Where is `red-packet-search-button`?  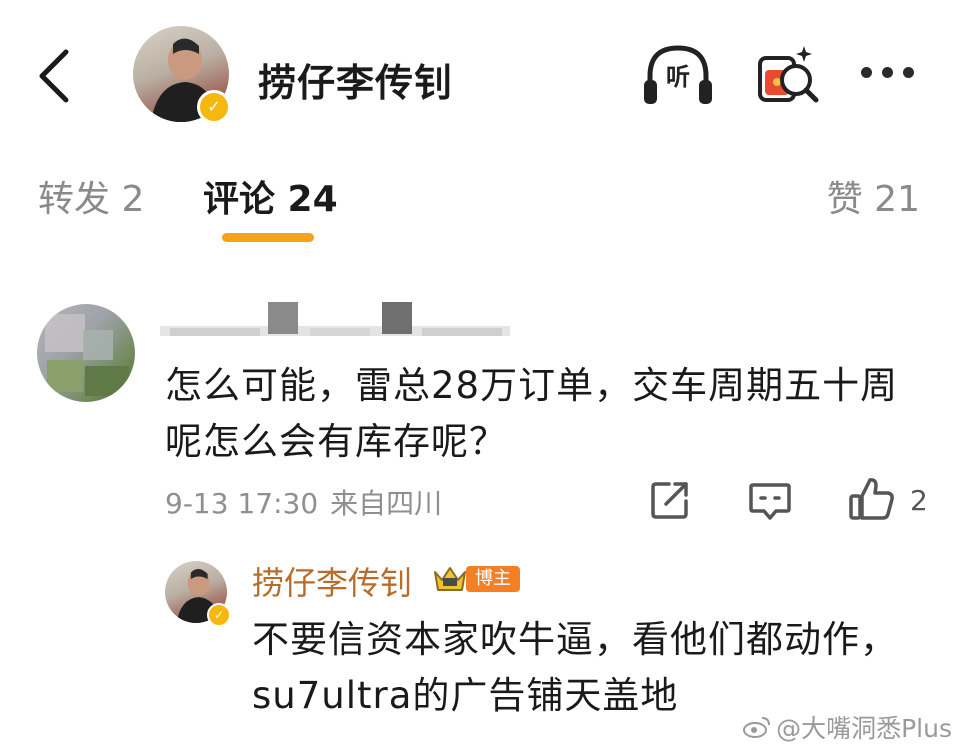 red-packet-search-button is located at coordinates (788, 75).